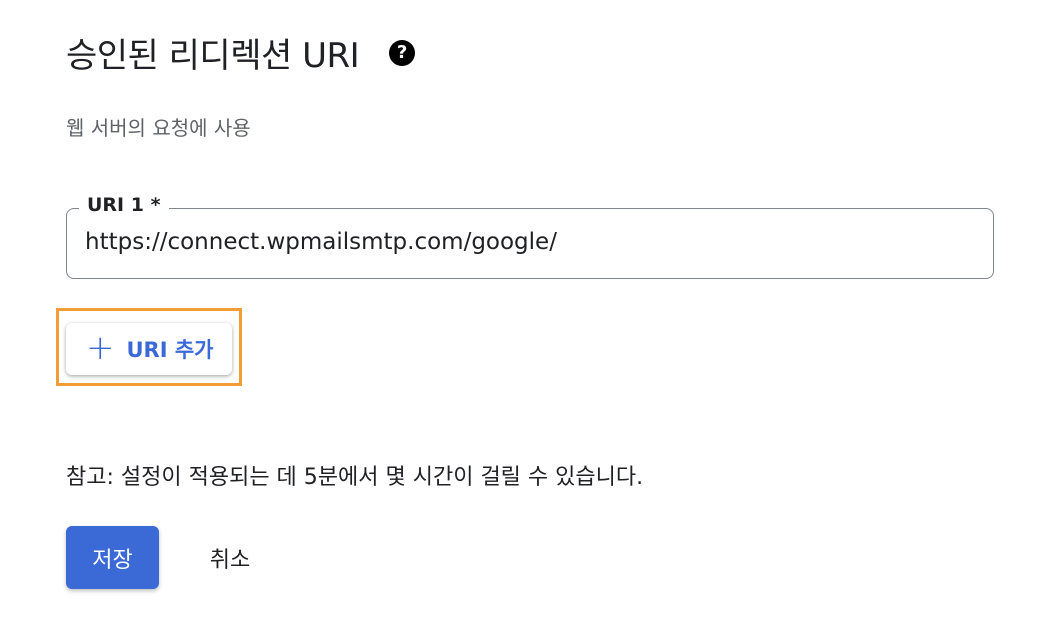 The image size is (1064, 642). Describe the element at coordinates (402, 52) in the screenshot. I see `help-icon: ?` at that location.